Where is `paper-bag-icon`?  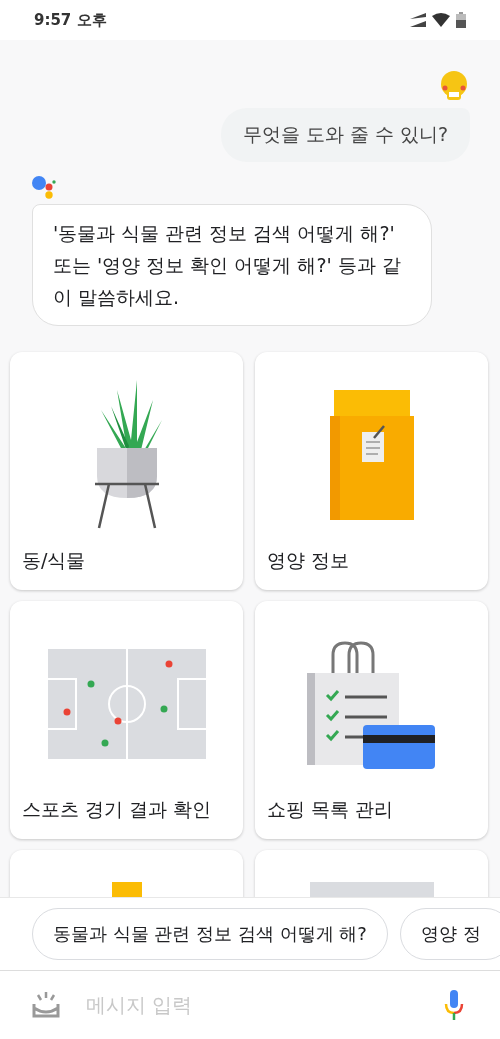 paper-bag-icon is located at coordinates (371, 455).